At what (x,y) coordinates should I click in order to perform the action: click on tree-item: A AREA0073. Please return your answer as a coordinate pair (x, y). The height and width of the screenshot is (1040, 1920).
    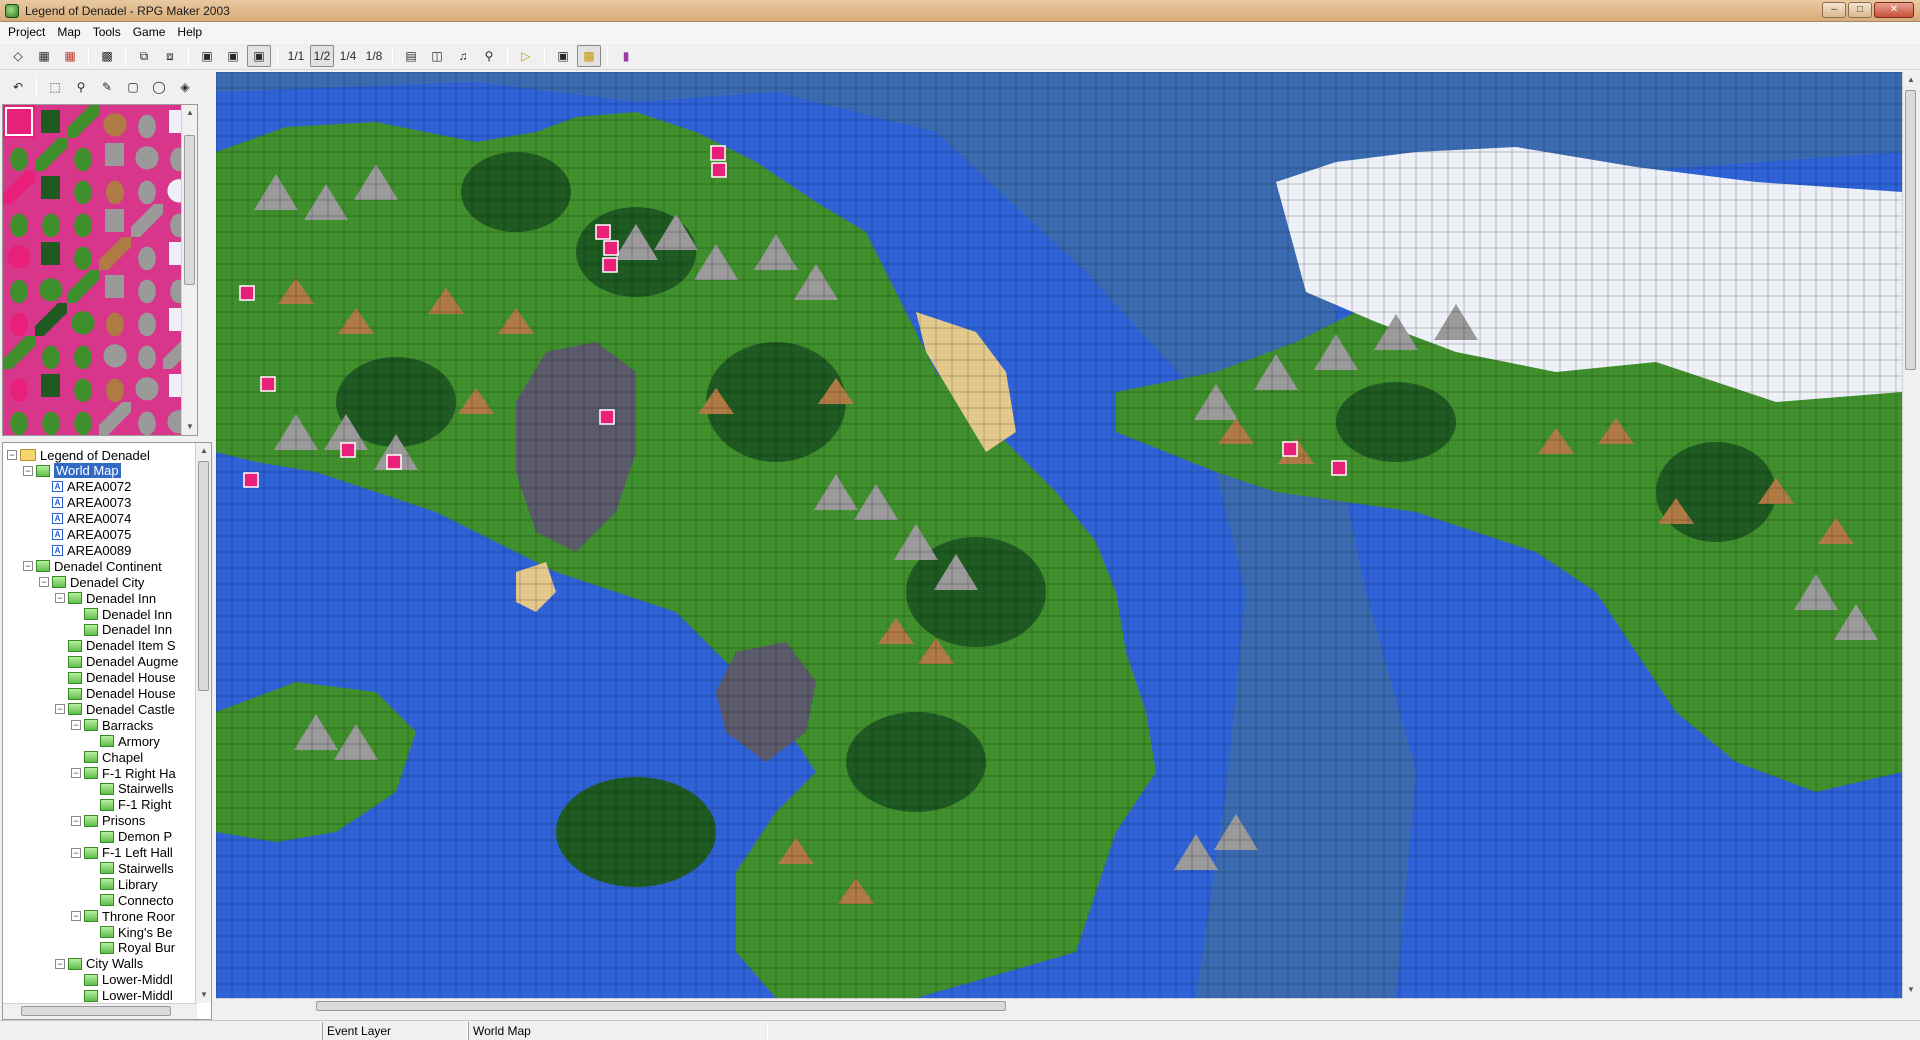
    Looking at the image, I should click on (85, 503).